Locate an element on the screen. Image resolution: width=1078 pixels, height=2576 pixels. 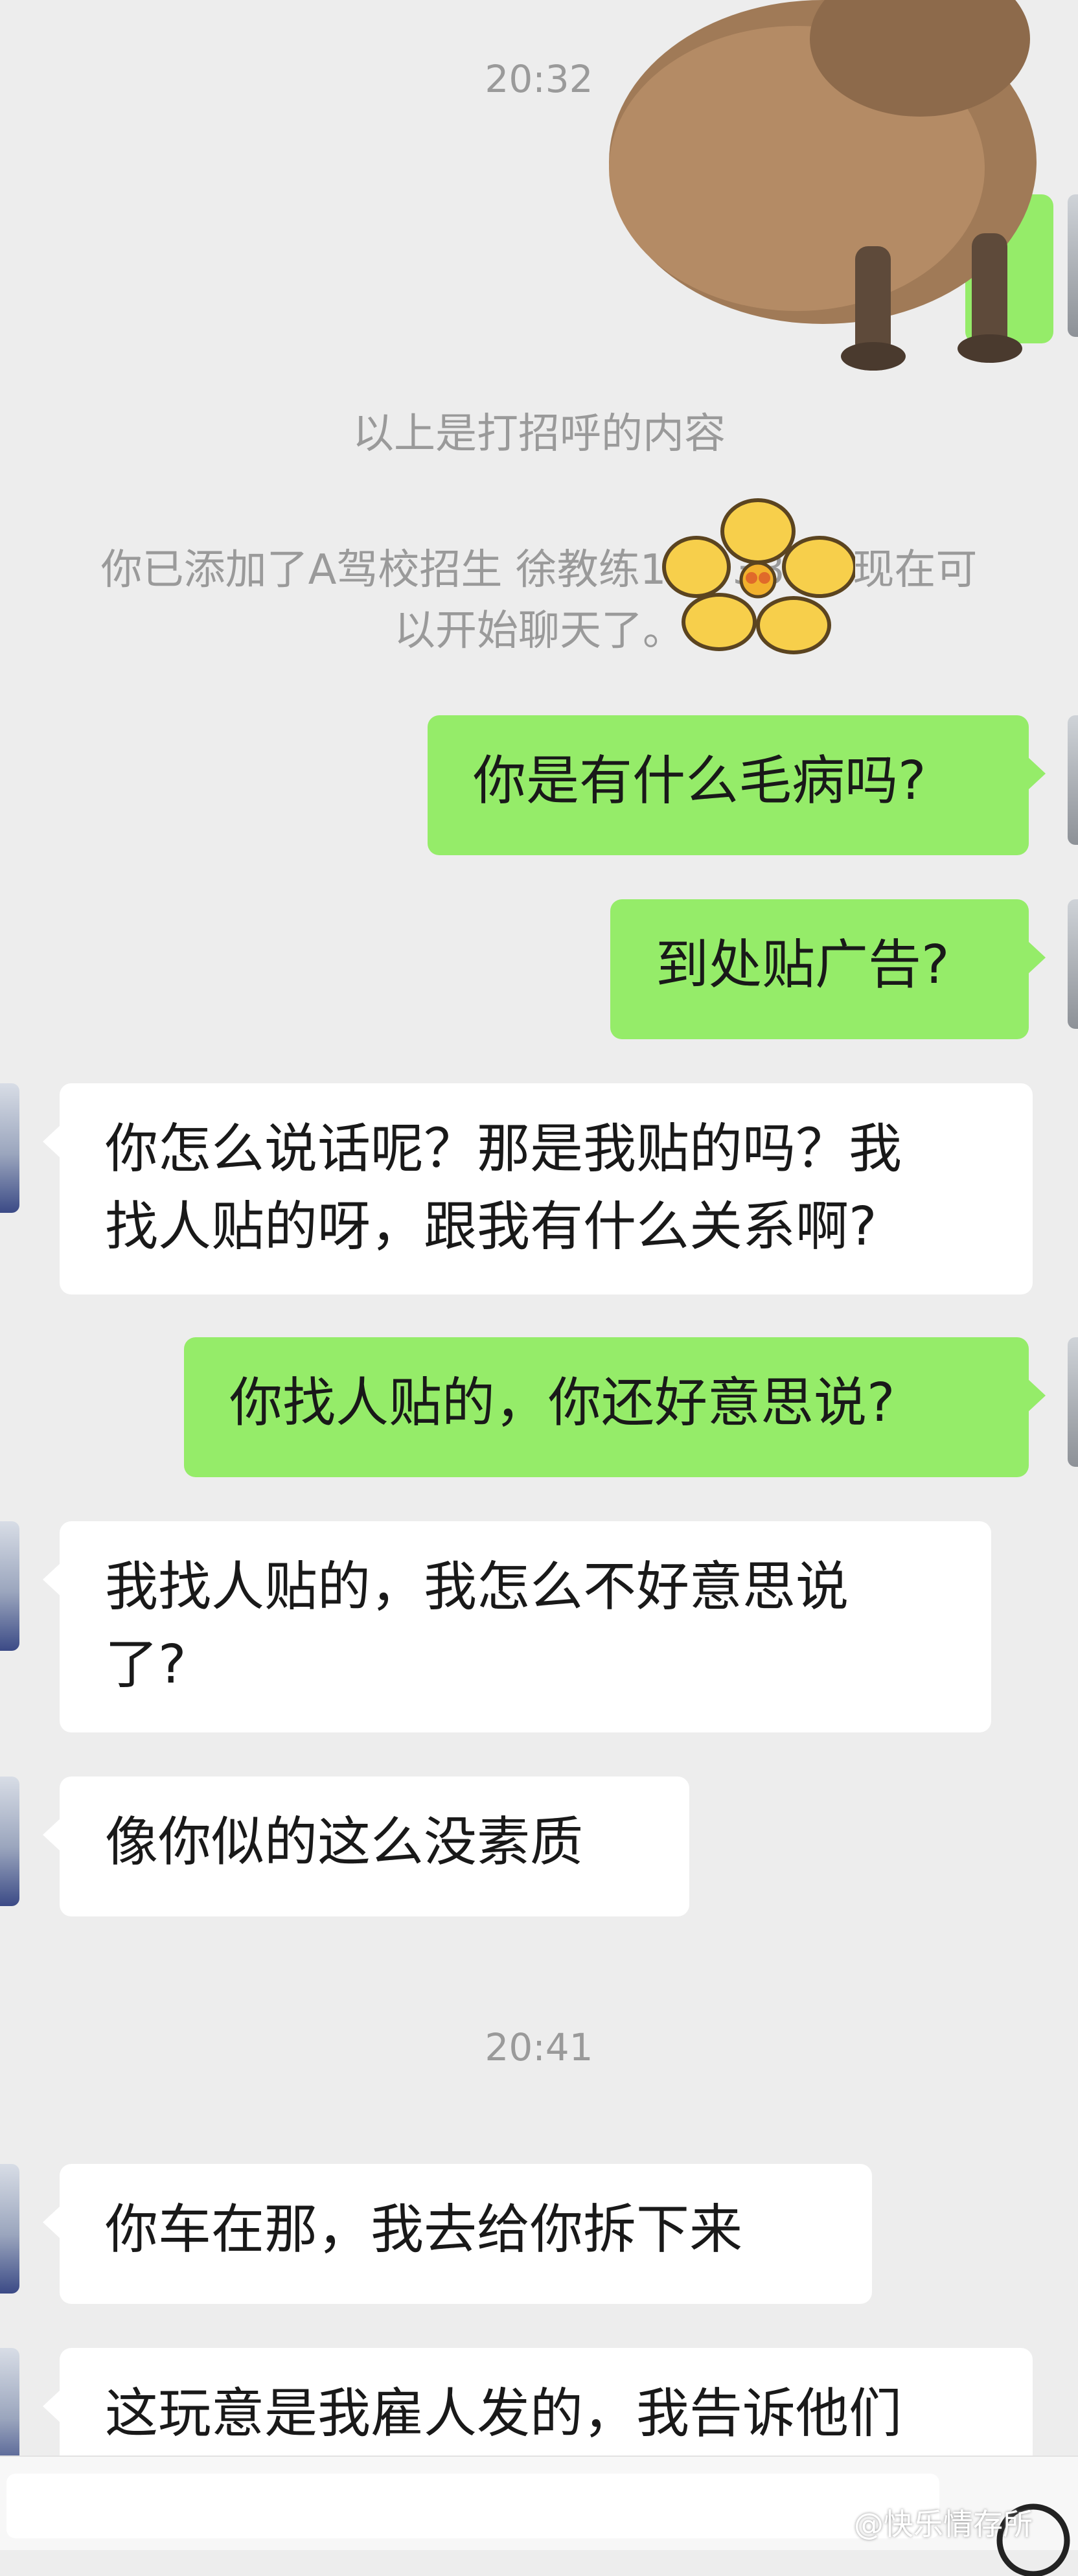
message-bubble-sent: 你是有什么毛病吗? is located at coordinates (737, 785).